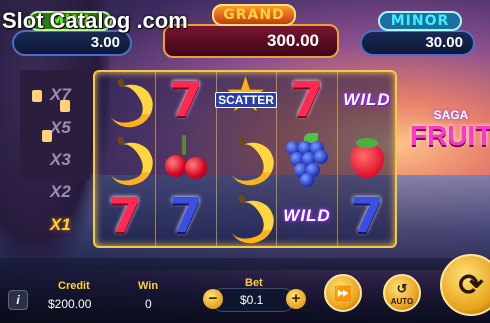 The image size is (490, 323). I want to click on multiplier-x3: X3, so click(60, 159).